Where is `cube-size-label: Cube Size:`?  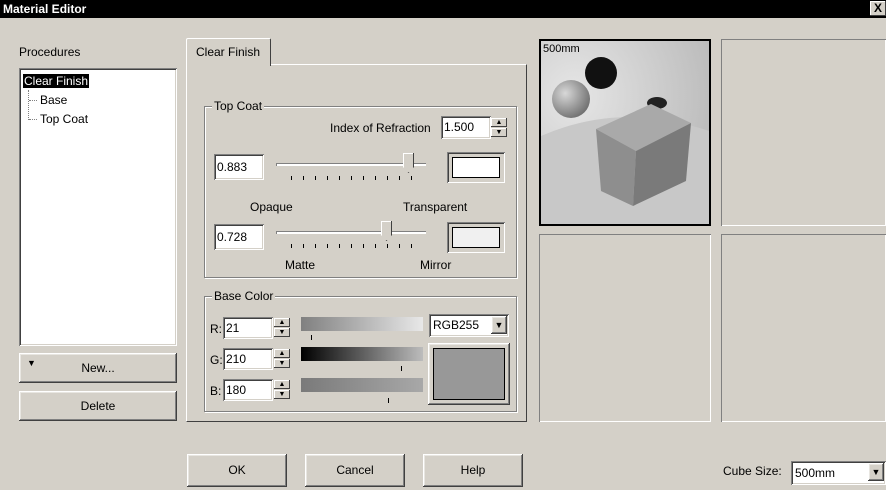 cube-size-label: Cube Size: is located at coordinates (752, 471).